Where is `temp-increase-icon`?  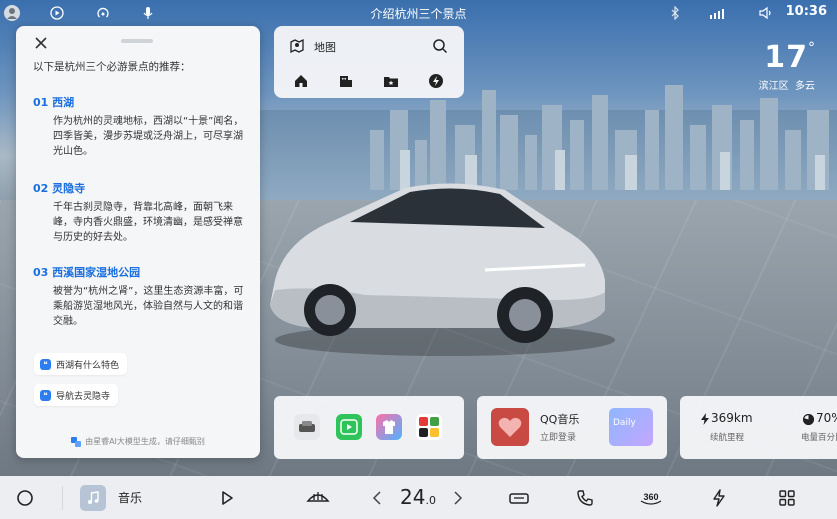 temp-increase-icon is located at coordinates (458, 498).